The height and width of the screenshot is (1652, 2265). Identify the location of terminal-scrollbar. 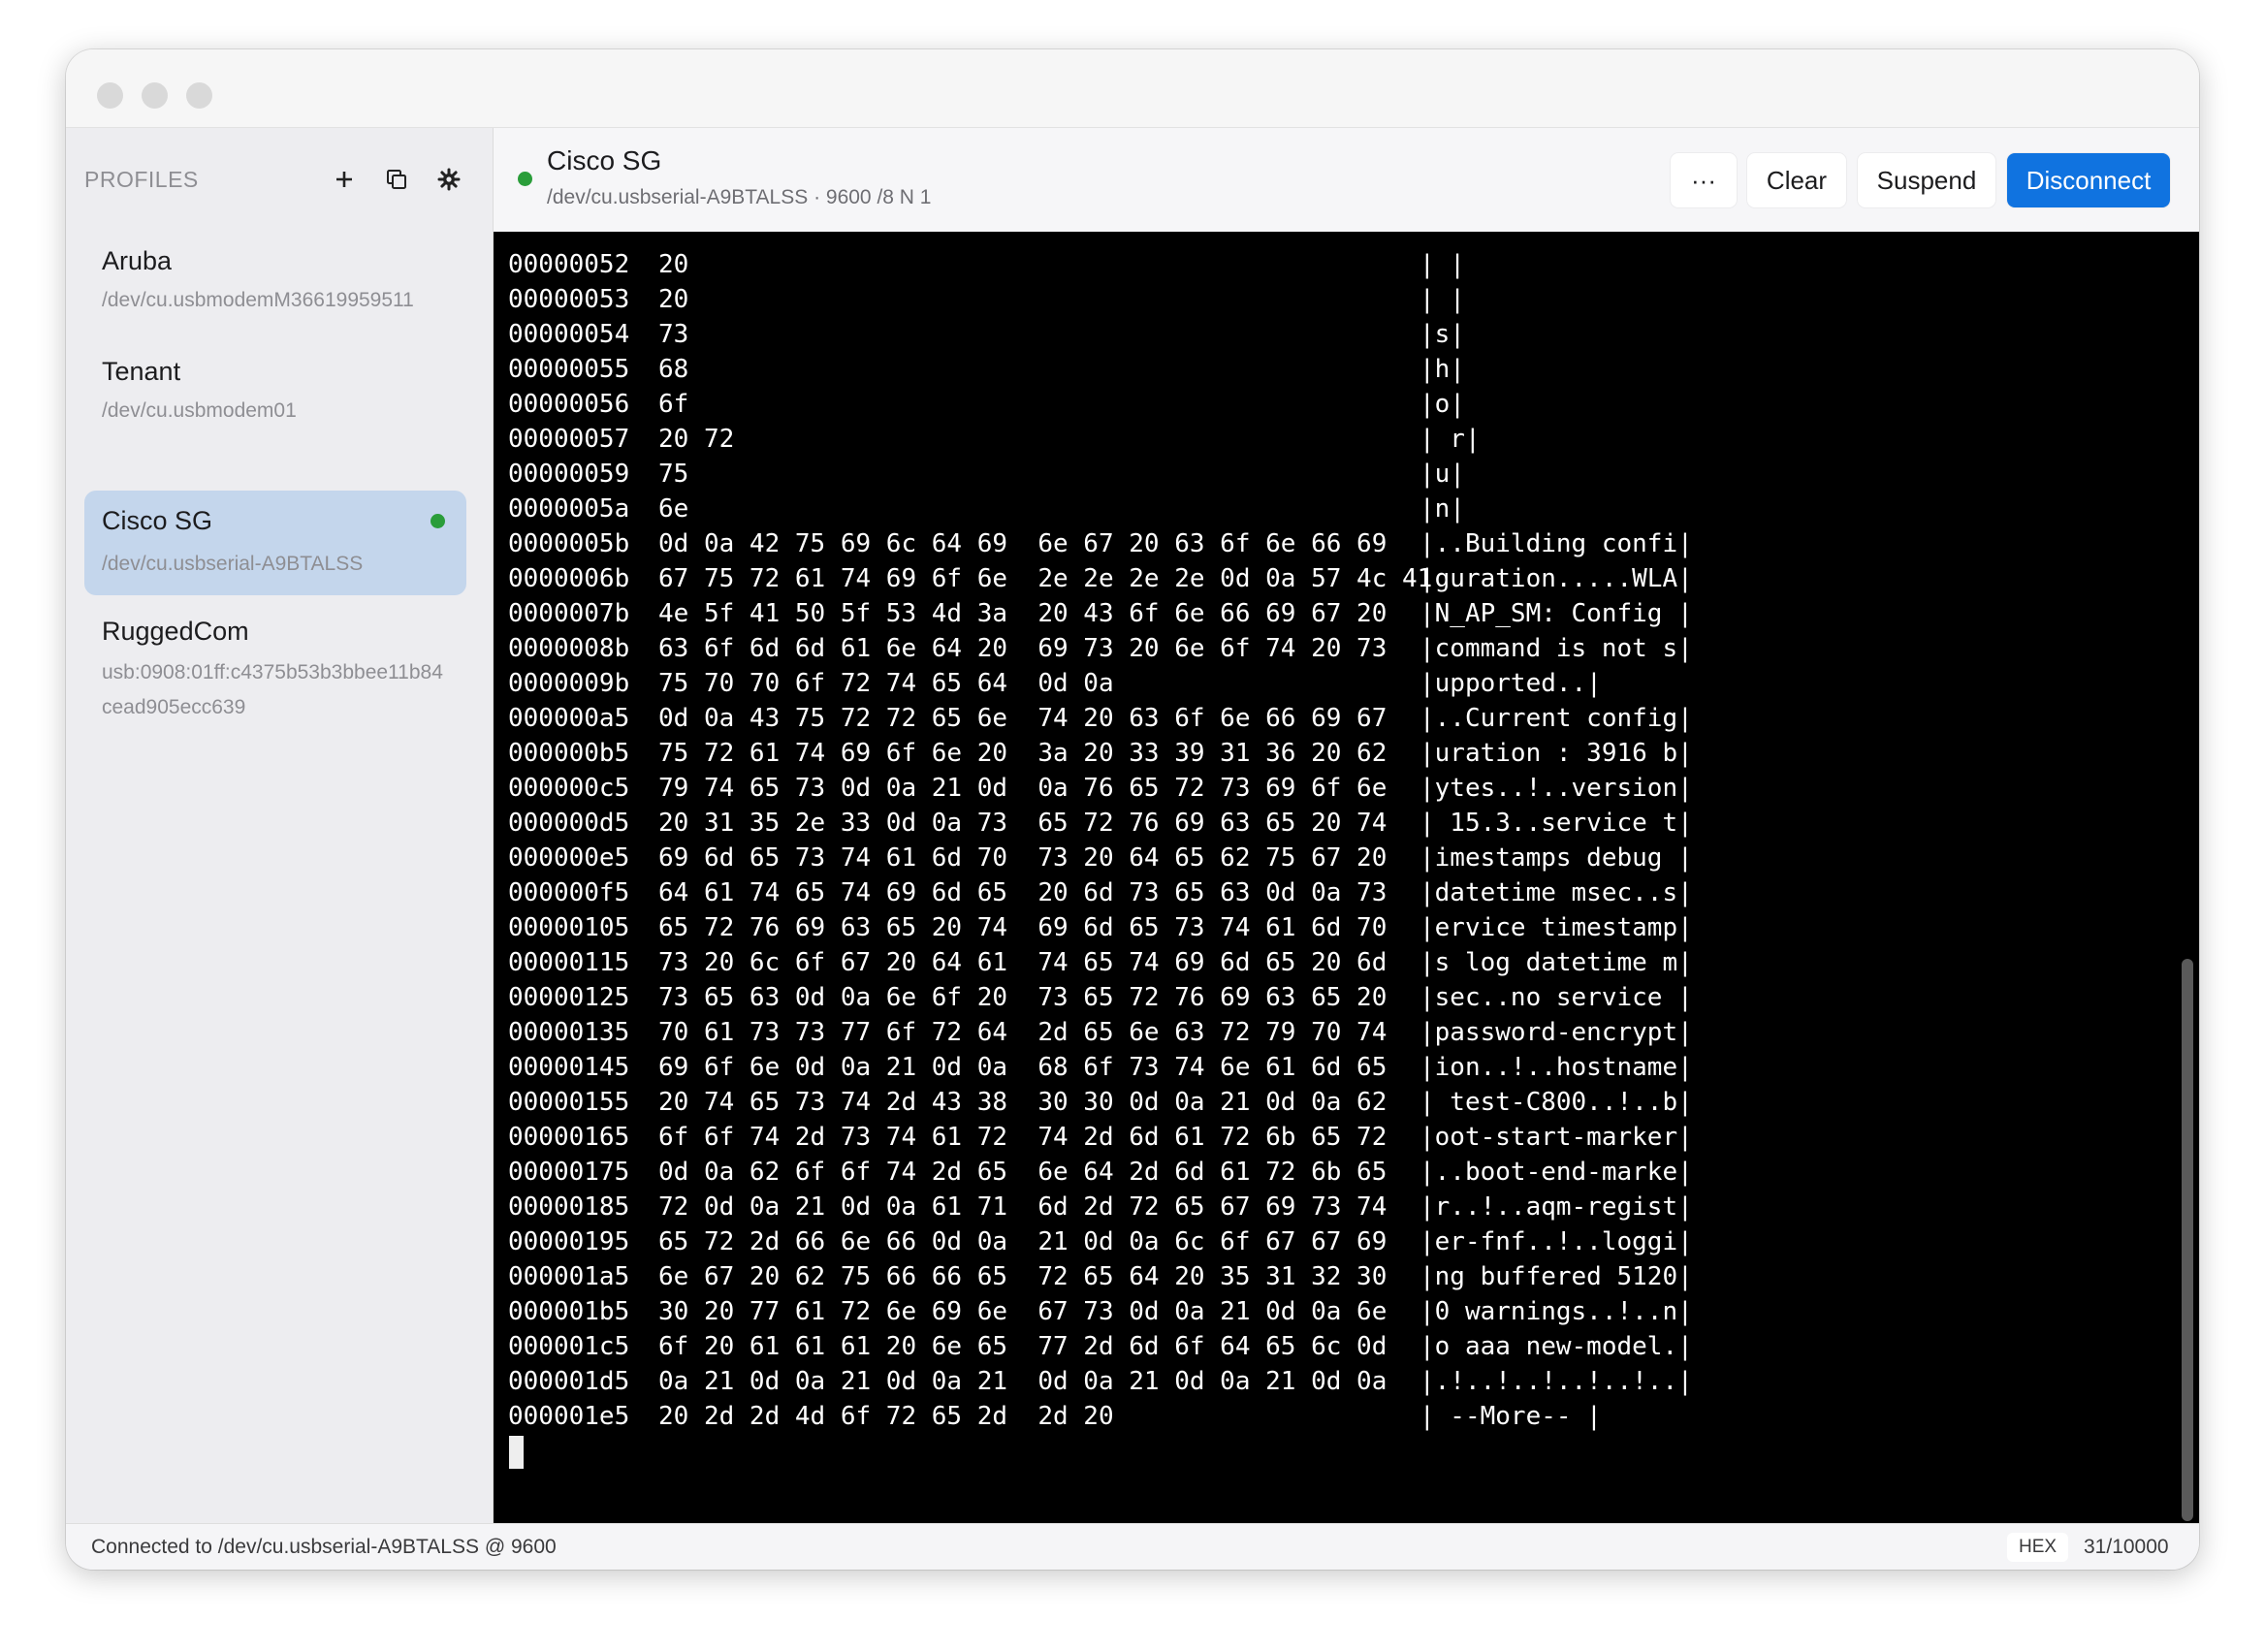
(2187, 1240).